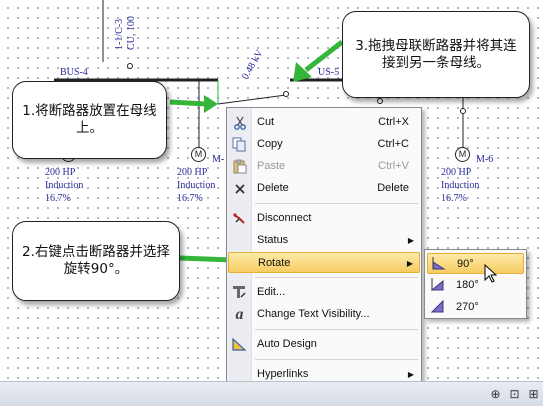 The height and width of the screenshot is (406, 543). What do you see at coordinates (324, 218) in the screenshot?
I see `menu-item-disconnect: Disconnect` at bounding box center [324, 218].